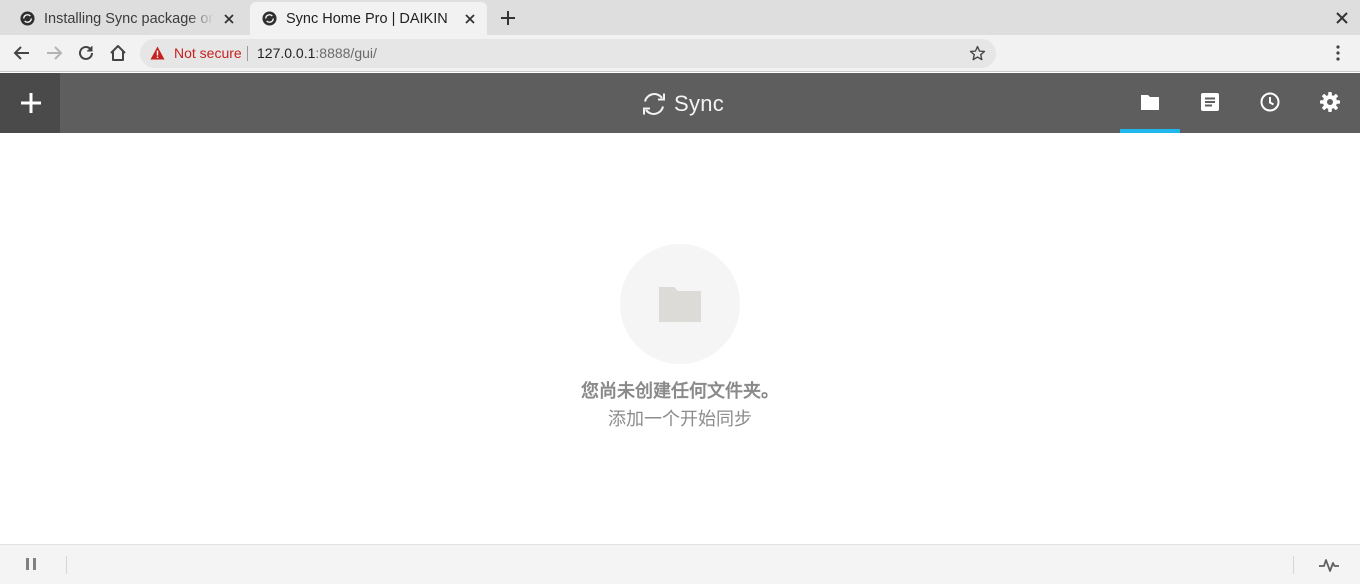  Describe the element at coordinates (54, 53) in the screenshot. I see `forward-icon` at that location.